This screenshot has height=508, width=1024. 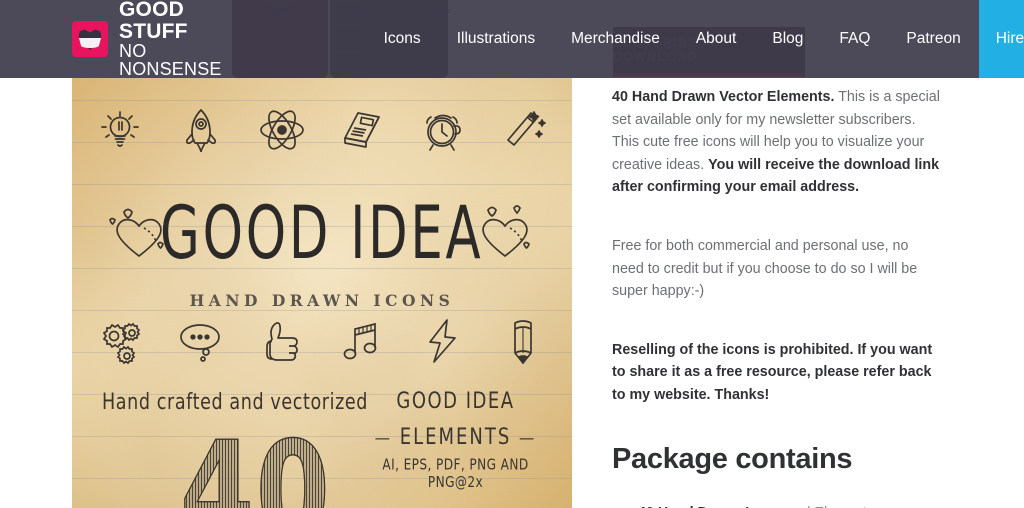 What do you see at coordinates (615, 39) in the screenshot?
I see `nav-item-merchandise: Merchandise` at bounding box center [615, 39].